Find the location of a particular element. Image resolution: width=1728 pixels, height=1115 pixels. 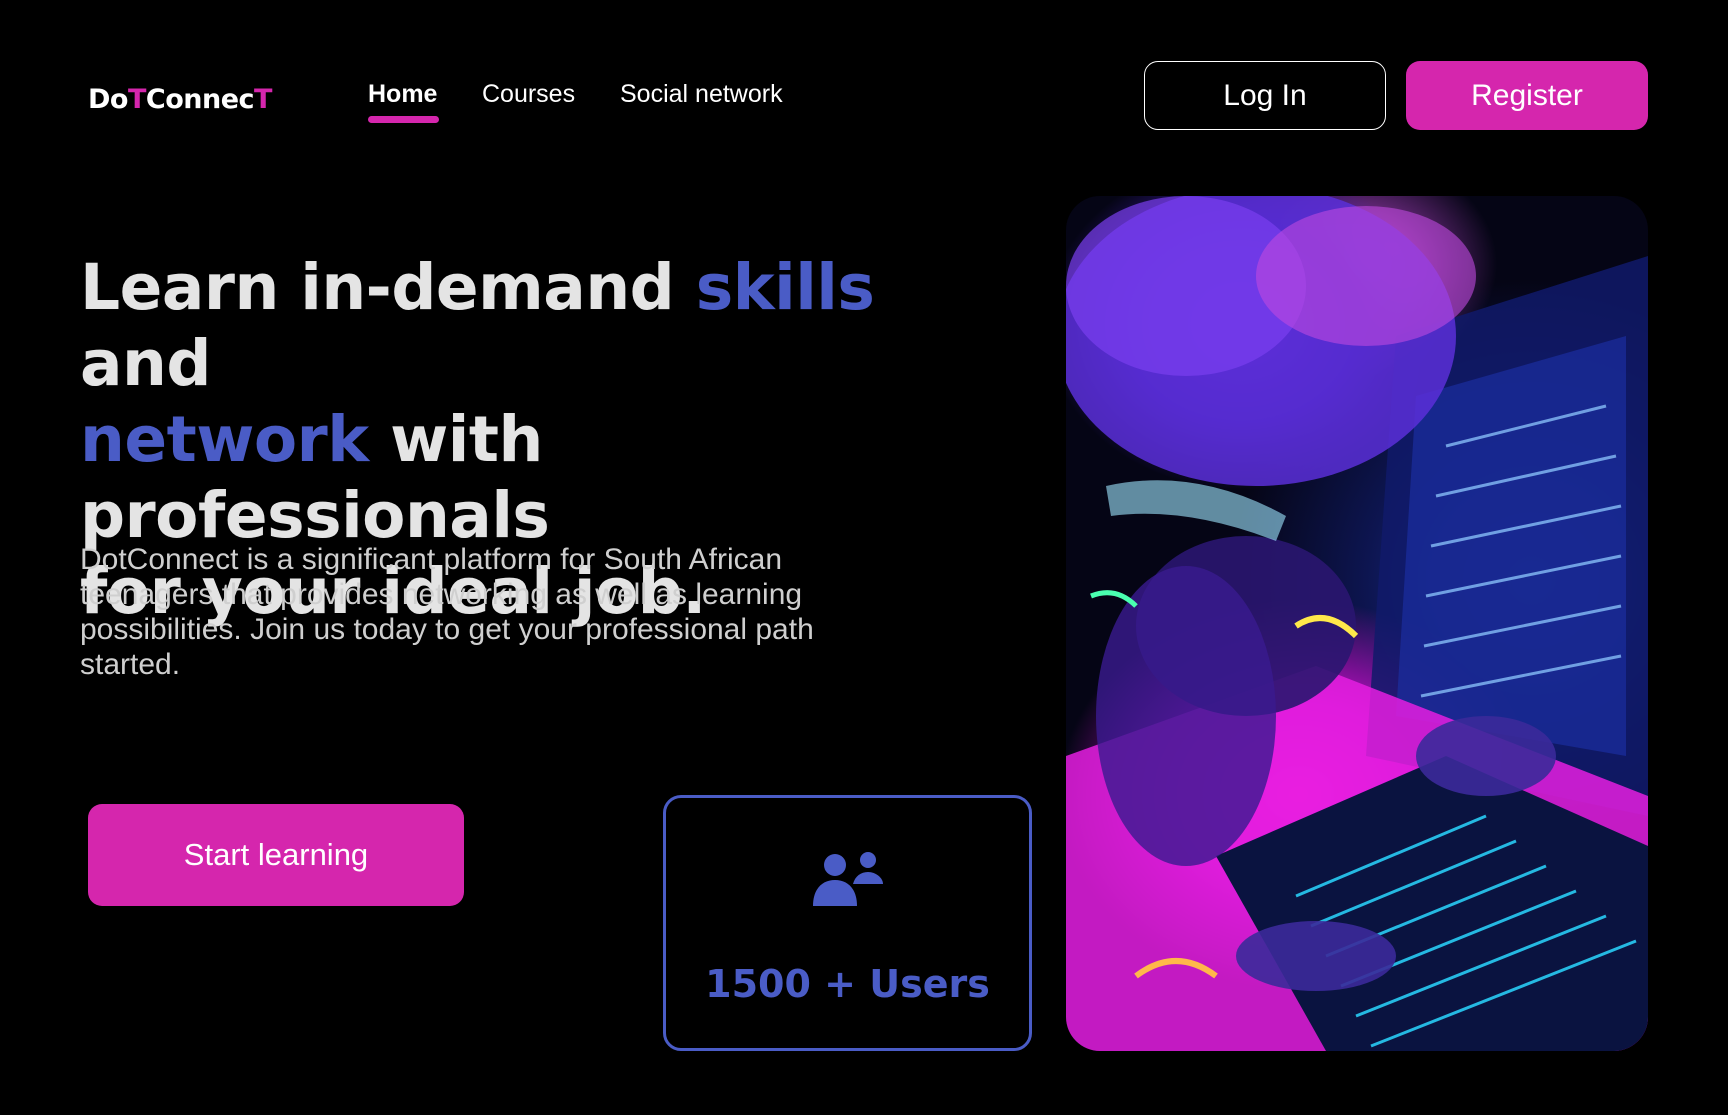

nav-item-courses: Courses is located at coordinates (528, 94).